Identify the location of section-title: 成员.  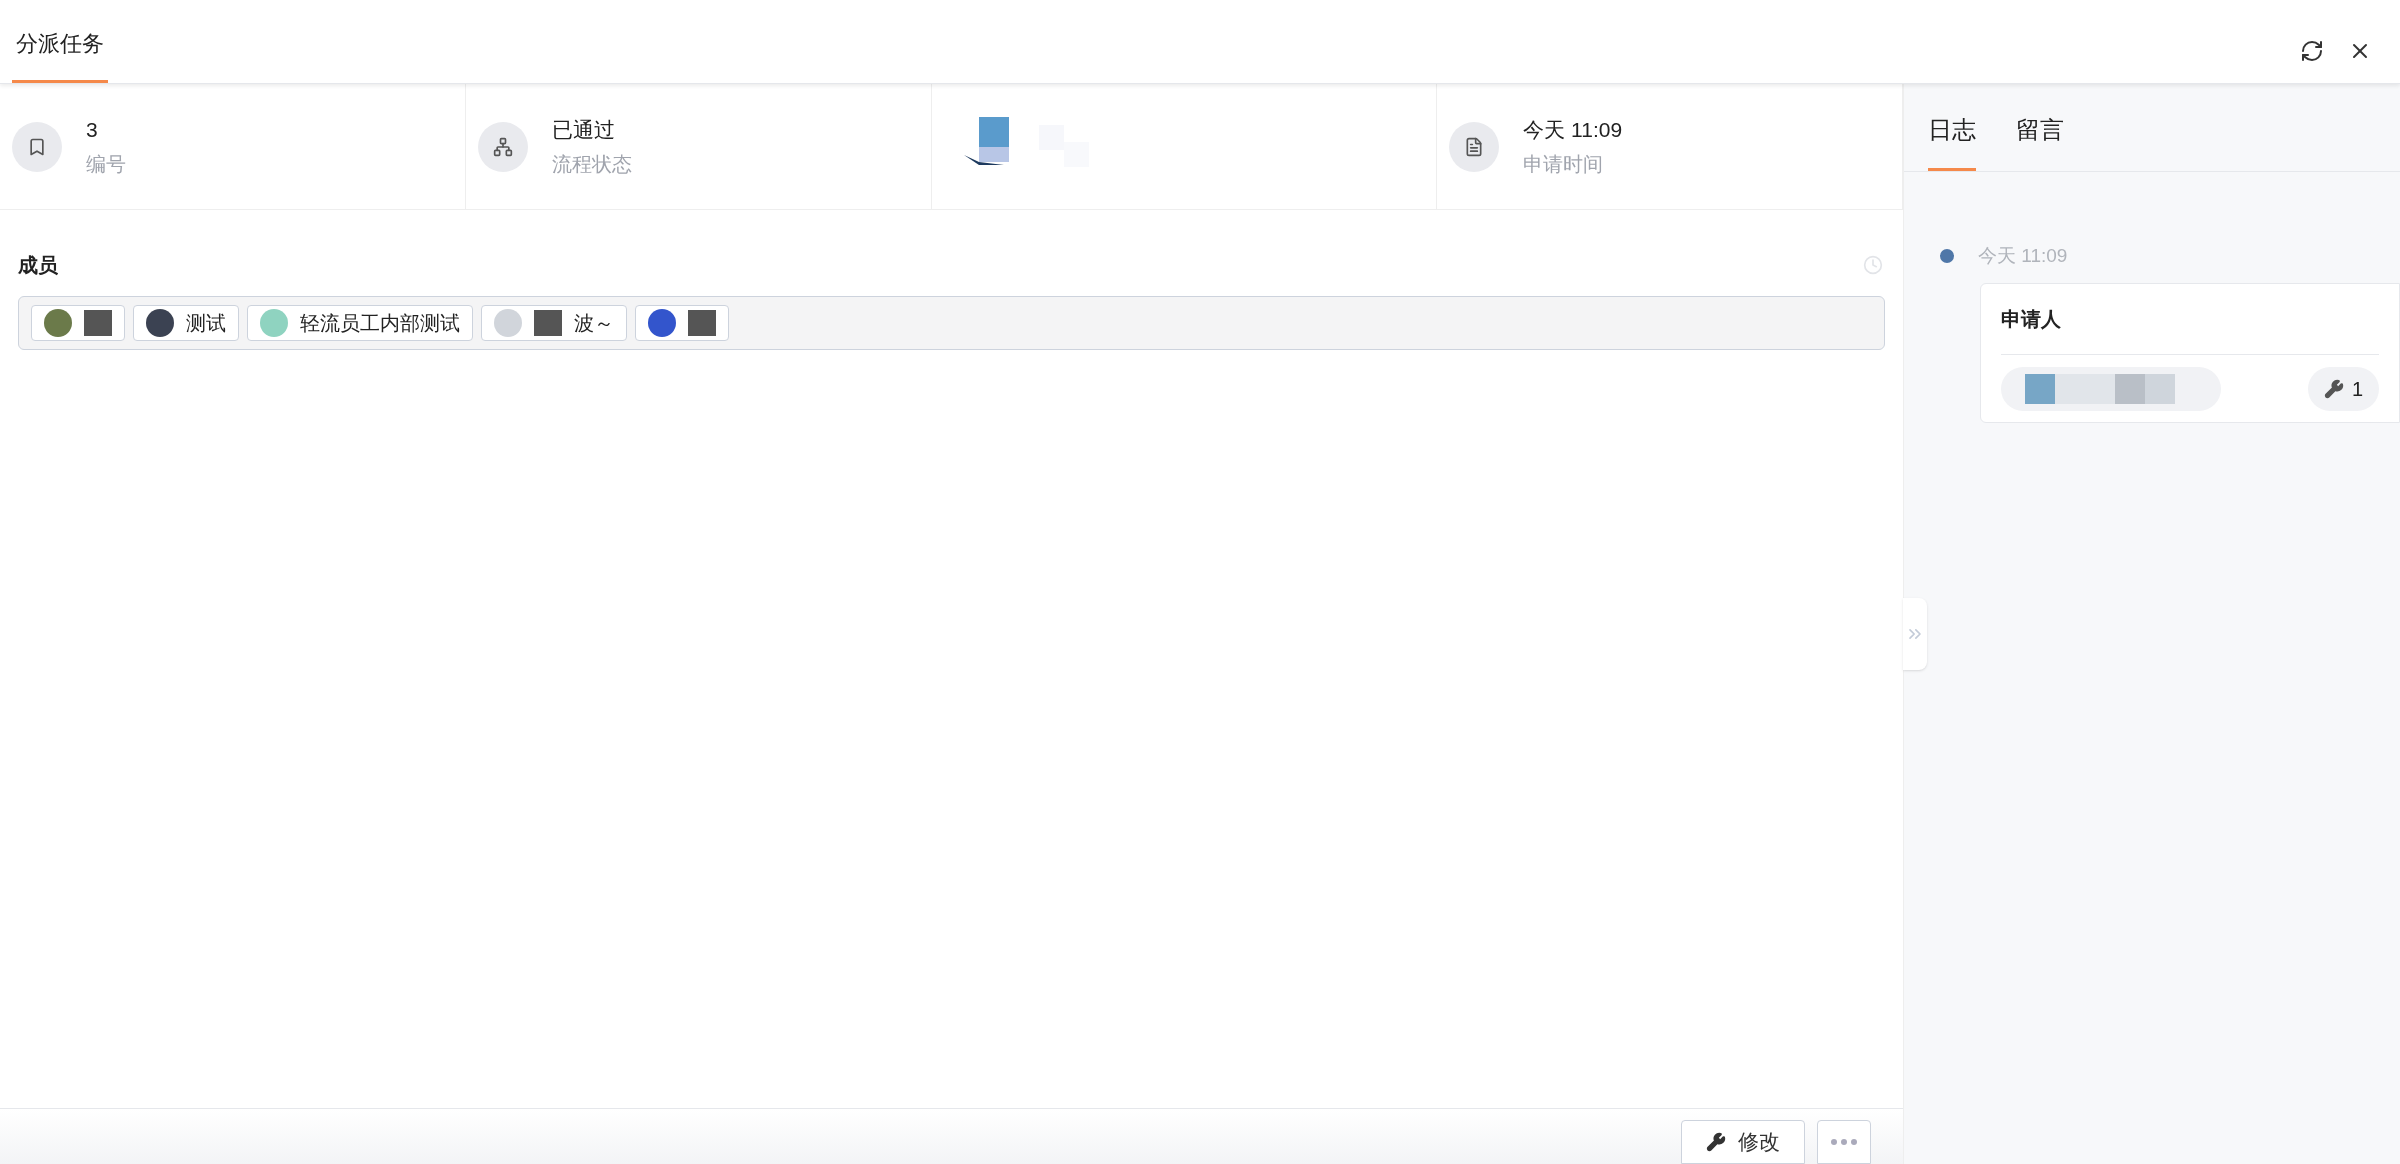
(38, 265).